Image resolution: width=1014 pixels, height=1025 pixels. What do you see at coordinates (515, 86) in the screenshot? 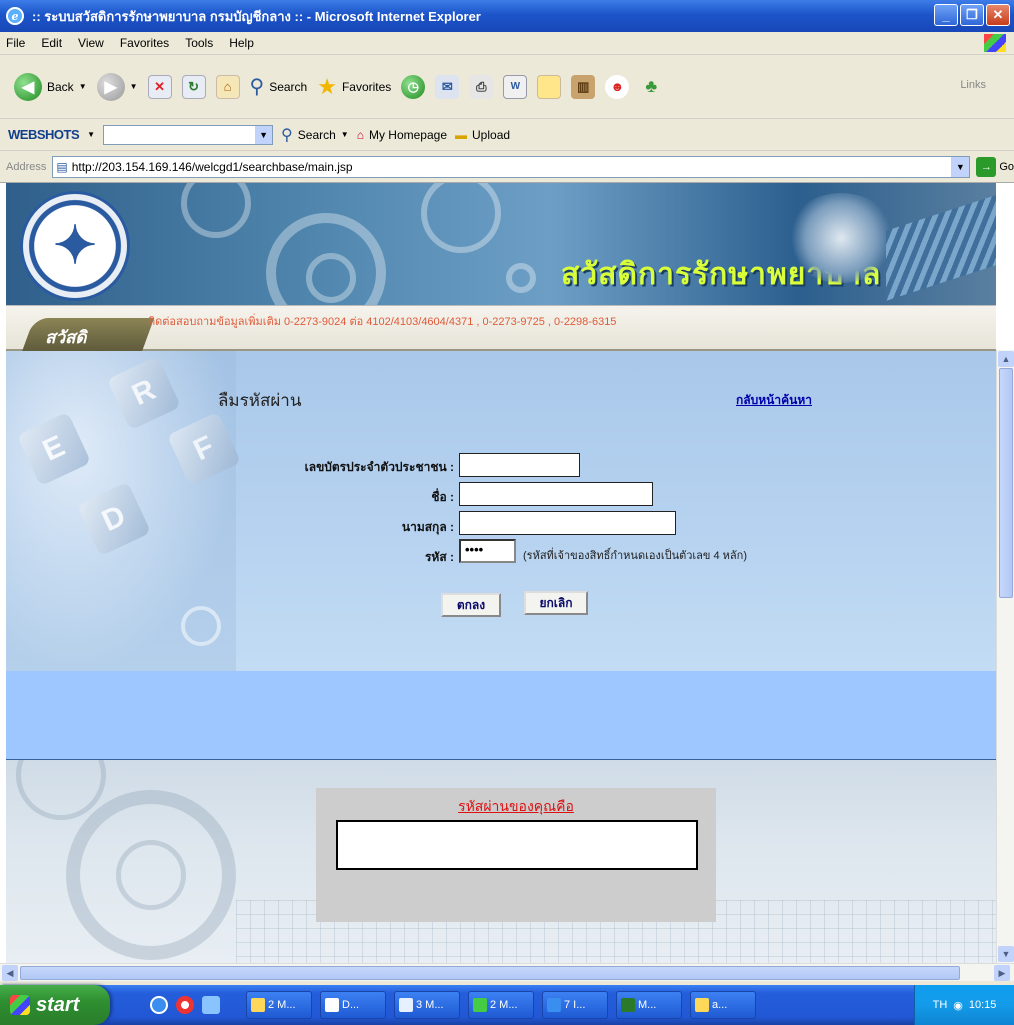
I see `edit-icon: W` at bounding box center [515, 86].